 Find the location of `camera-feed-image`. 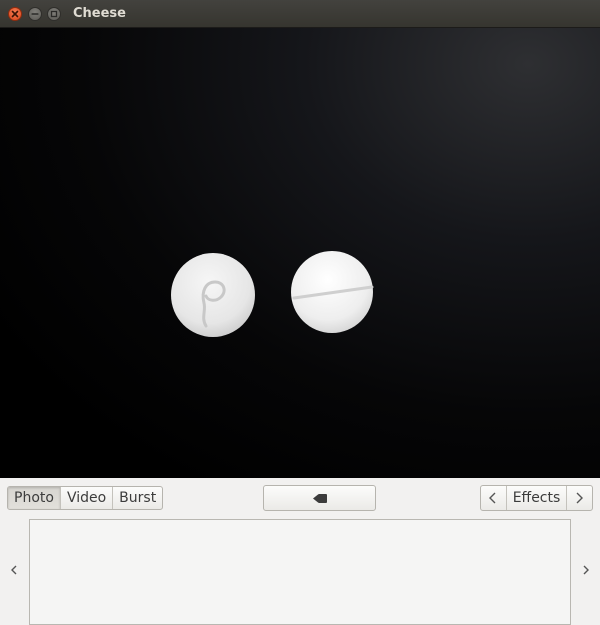

camera-feed-image is located at coordinates (272, 294).